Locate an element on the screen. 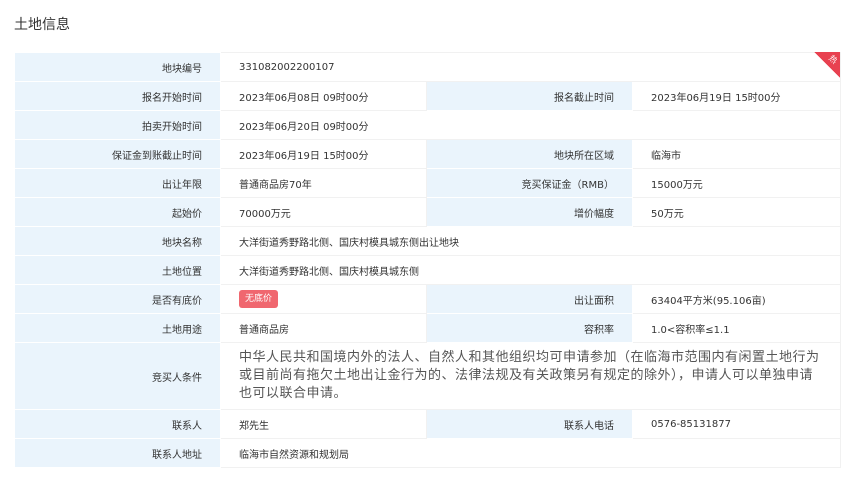  contact-label: 联系人 is located at coordinates (117, 424).